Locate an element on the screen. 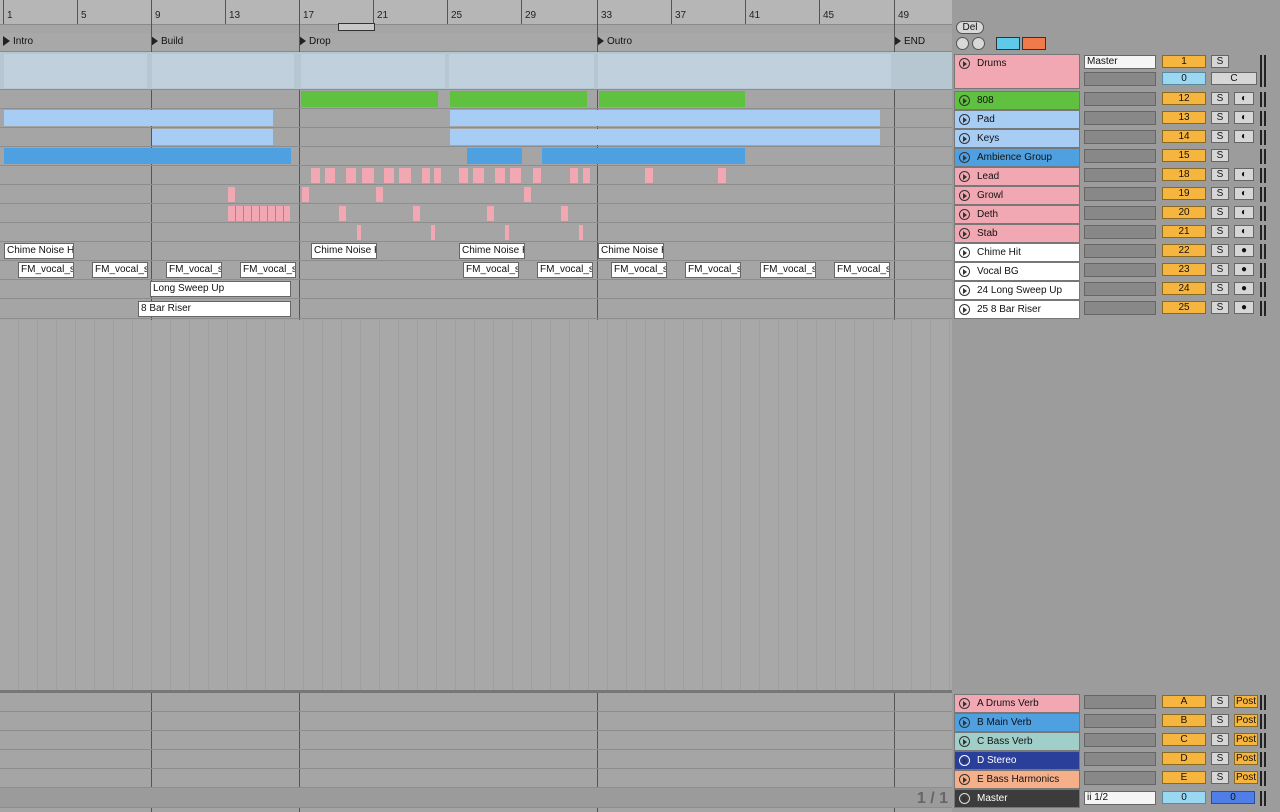  track-name-vocal-bg: Vocal BG is located at coordinates (1017, 271).